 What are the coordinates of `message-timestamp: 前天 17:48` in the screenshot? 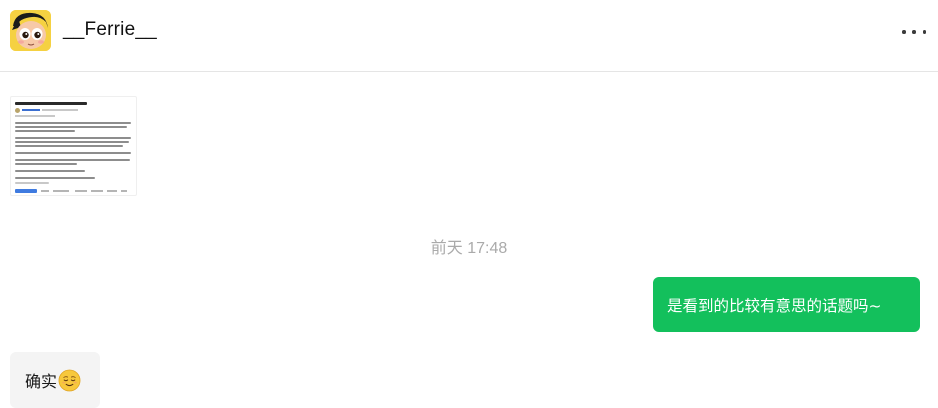 It's located at (469, 248).